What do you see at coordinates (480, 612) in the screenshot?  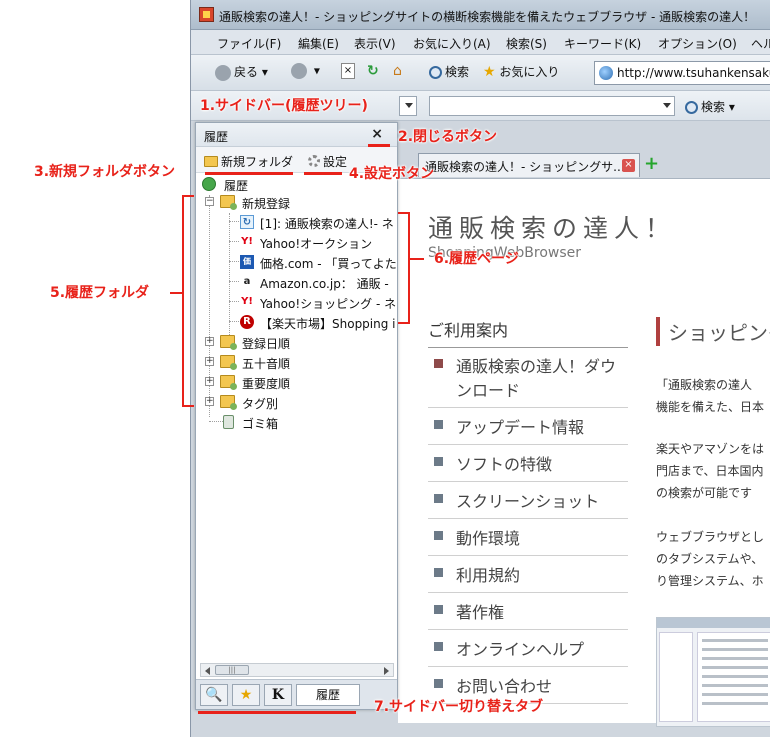 I see `guide-link-label: 著作権` at bounding box center [480, 612].